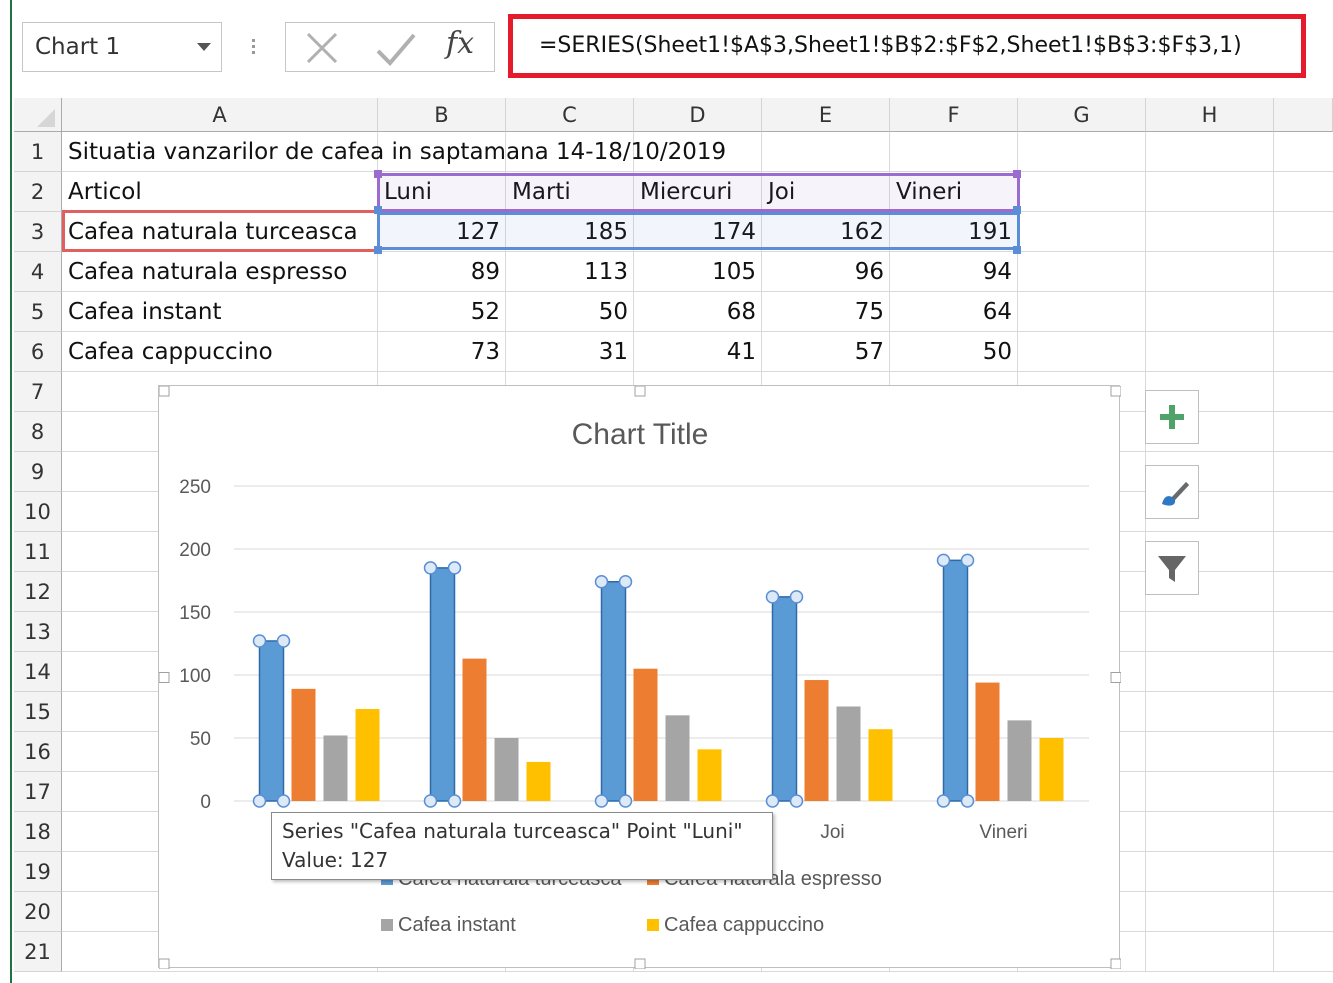 The height and width of the screenshot is (983, 1333). Describe the element at coordinates (38, 272) in the screenshot. I see `row-header-4: 4` at that location.